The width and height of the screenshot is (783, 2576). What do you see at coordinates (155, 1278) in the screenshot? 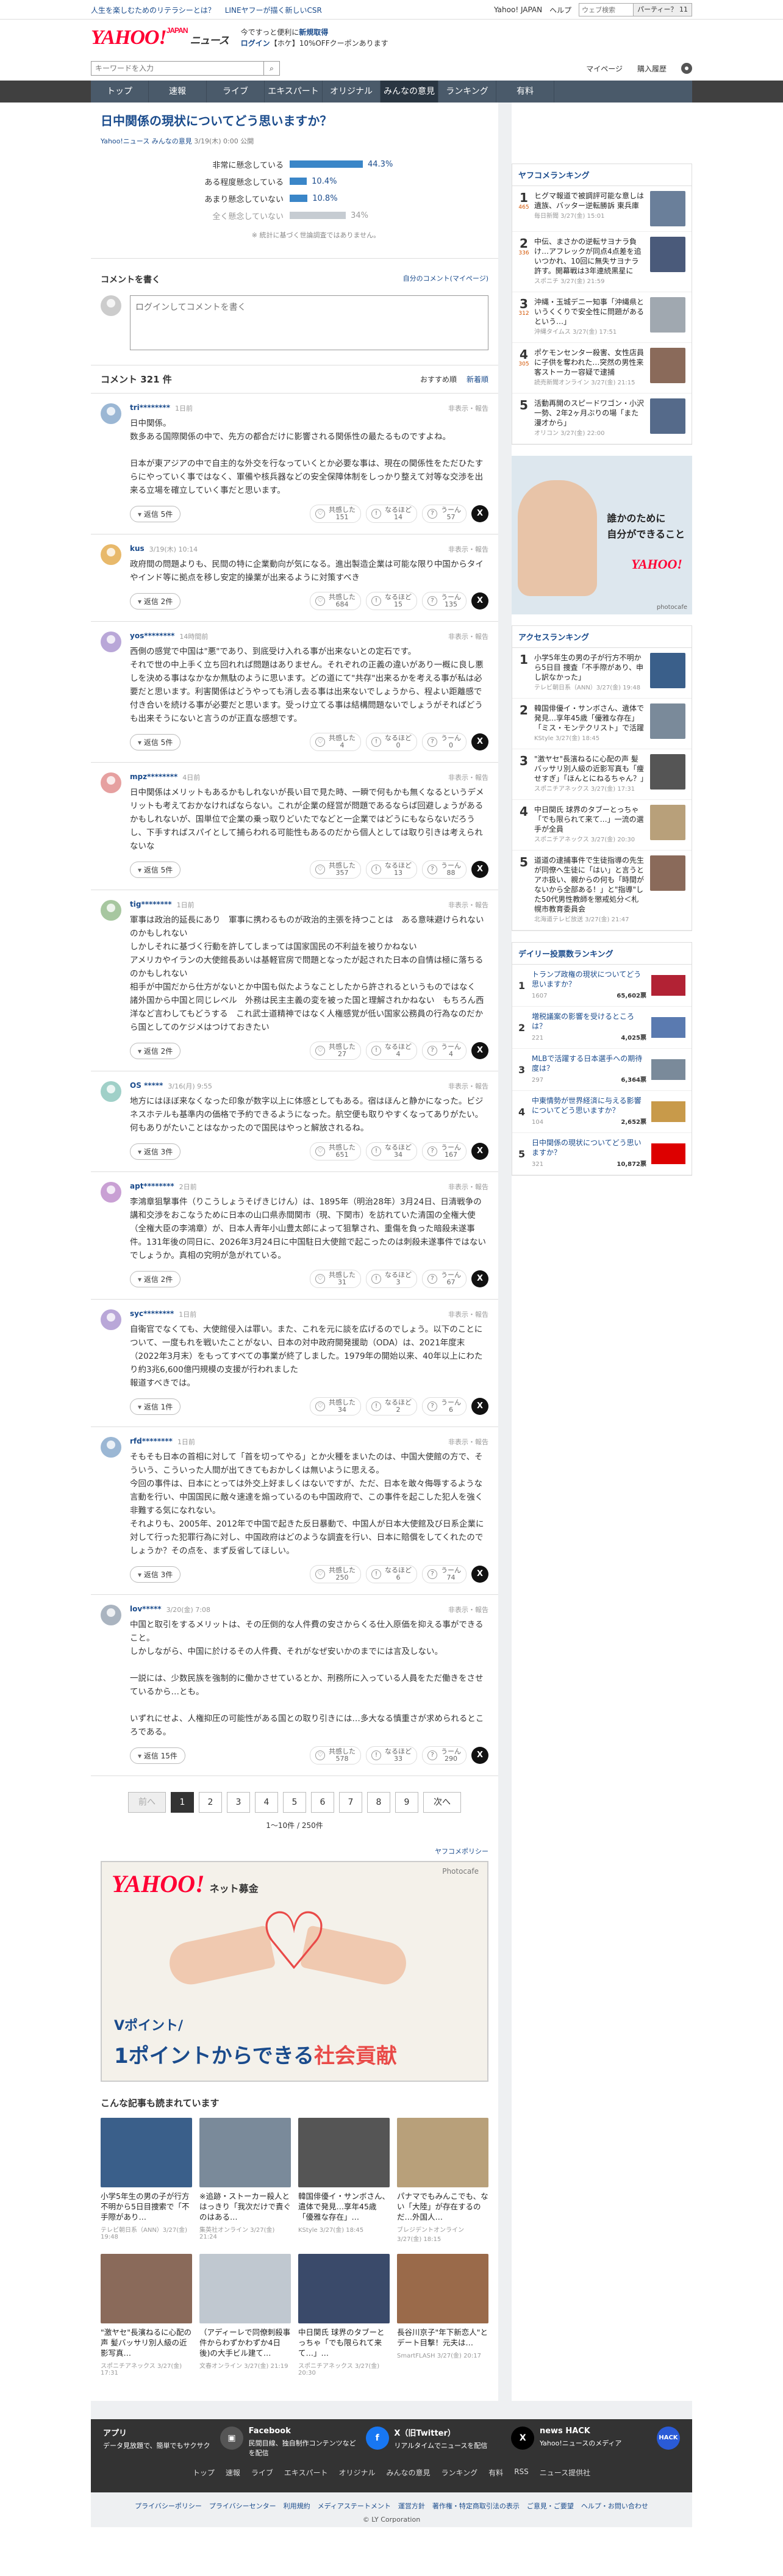
I see `reply-toggle-button: 返信 2件` at bounding box center [155, 1278].